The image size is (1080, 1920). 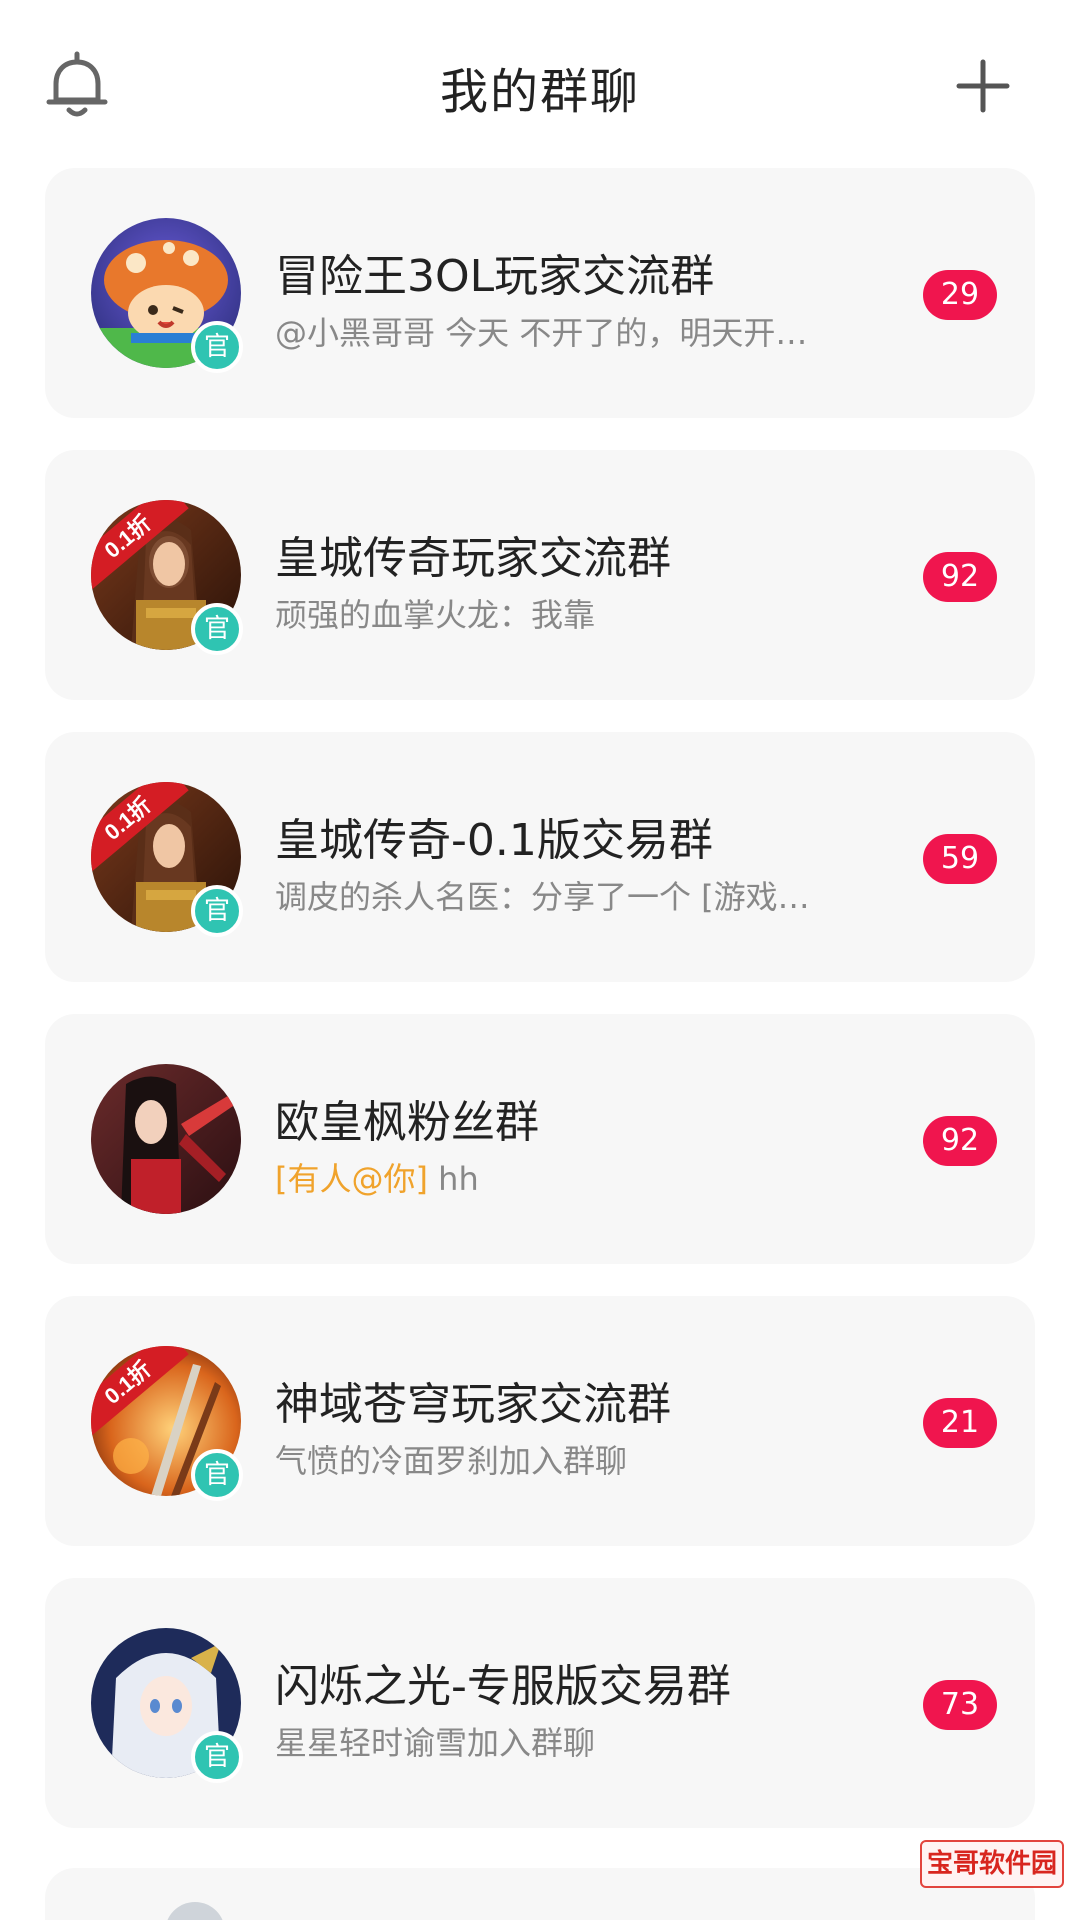 I want to click on group-card-partial, so click(x=540, y=1894).